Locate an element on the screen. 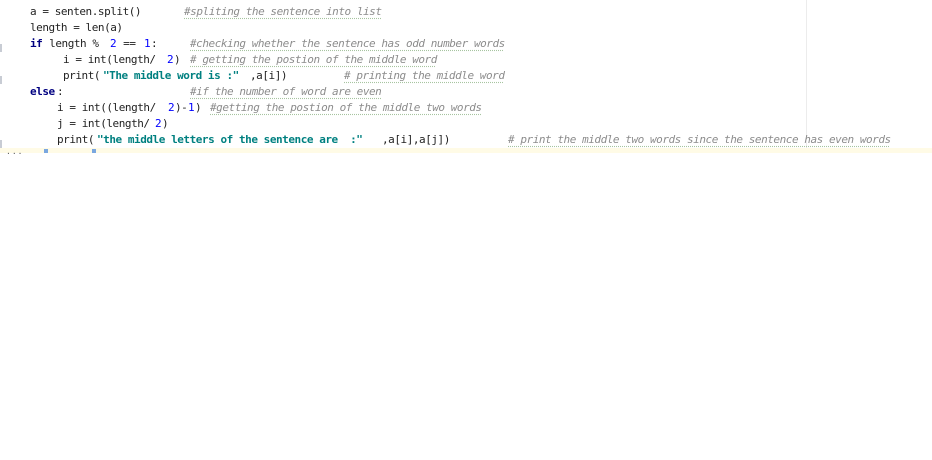 This screenshot has height=460, width=932. code-line-2: length = len(a) is located at coordinates (466, 28).